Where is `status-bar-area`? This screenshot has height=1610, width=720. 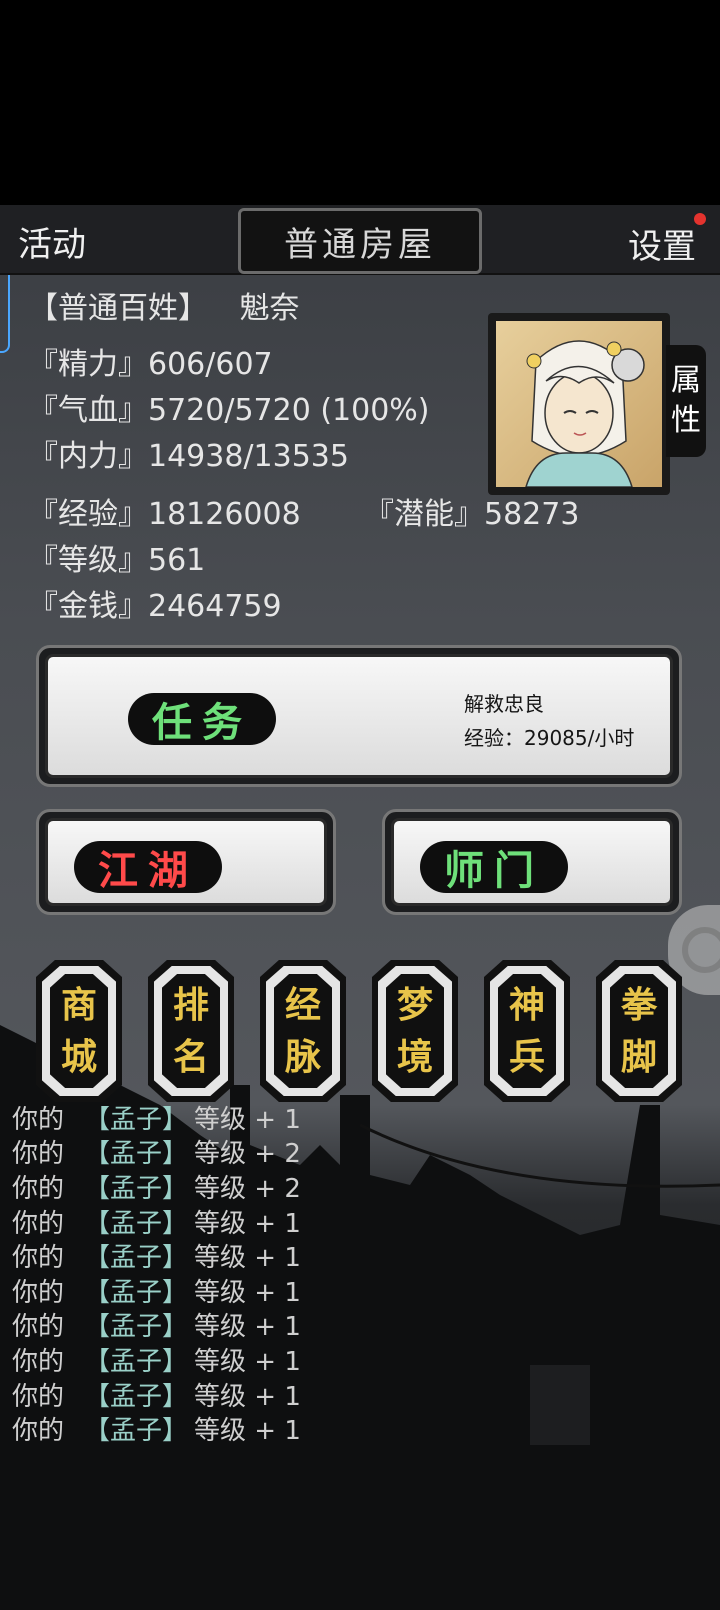 status-bar-area is located at coordinates (360, 102).